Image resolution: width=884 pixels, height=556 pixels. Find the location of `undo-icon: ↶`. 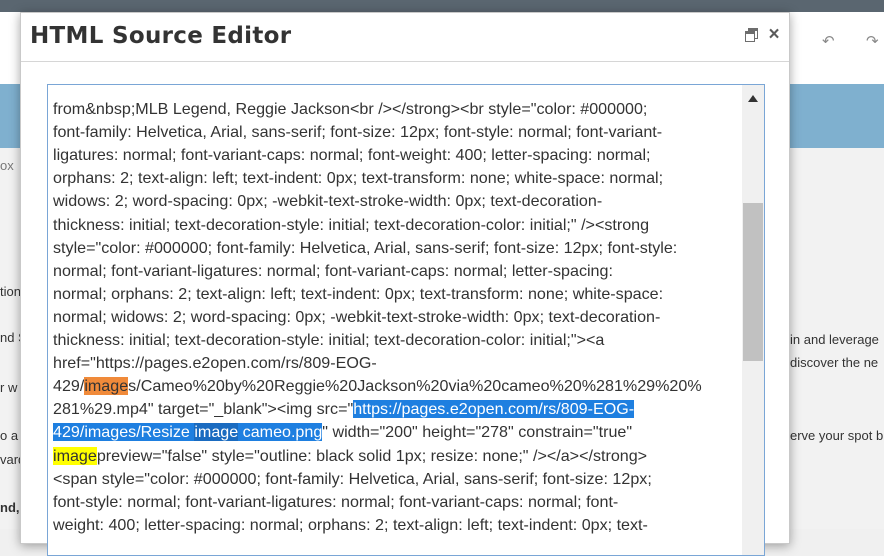

undo-icon: ↶ is located at coordinates (828, 41).